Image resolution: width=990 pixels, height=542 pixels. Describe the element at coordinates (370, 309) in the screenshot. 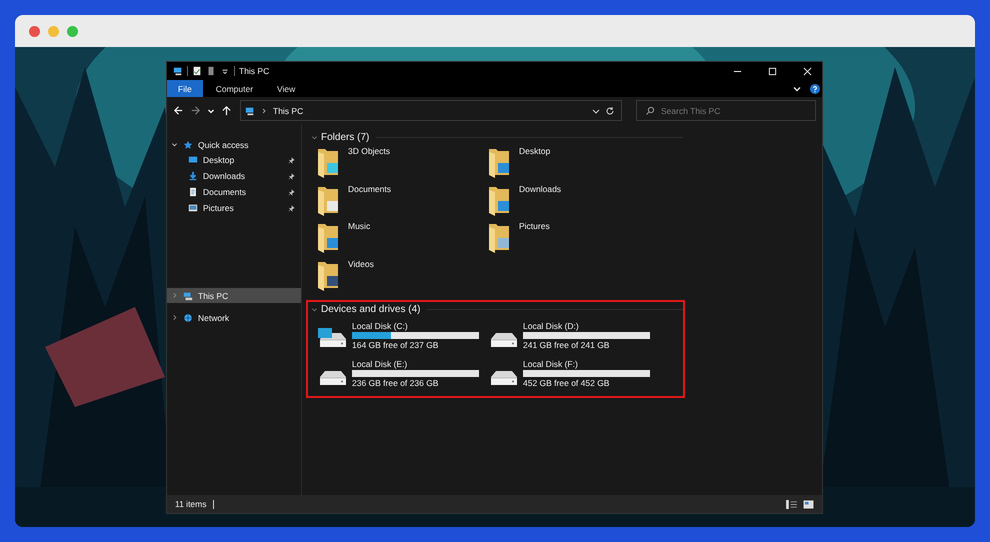

I see `section-header: Devices and drives (4)` at that location.